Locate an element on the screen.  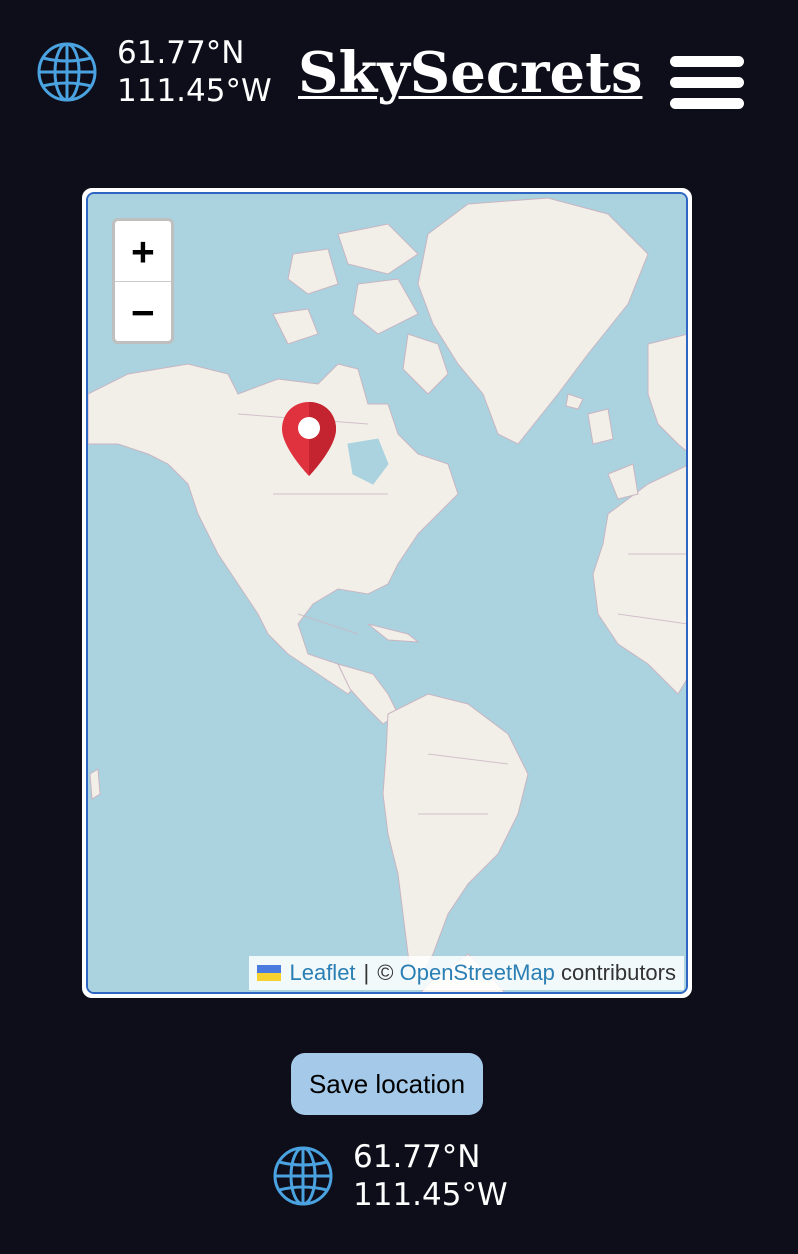
zoom-in-button: + is located at coordinates (143, 251).